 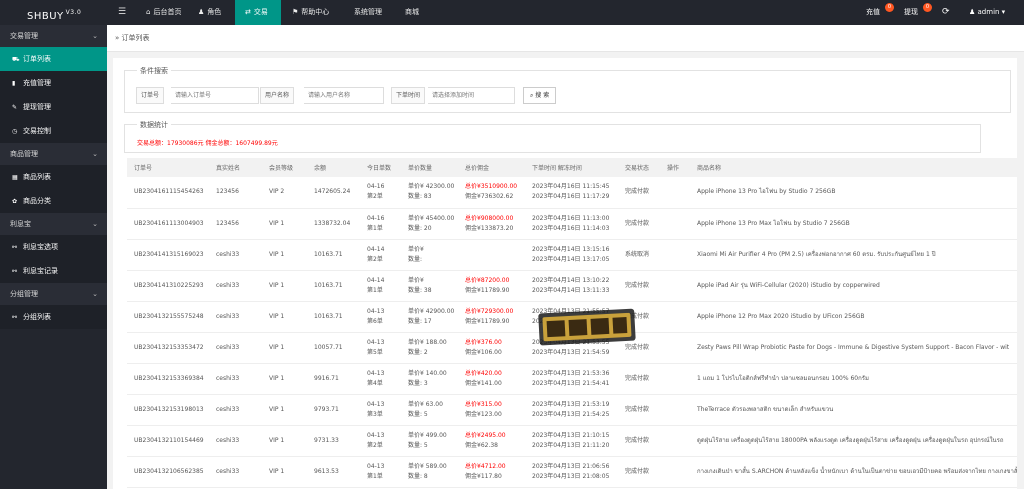 I want to click on sidebar-group-label: 交易管理, so click(x=24, y=36).